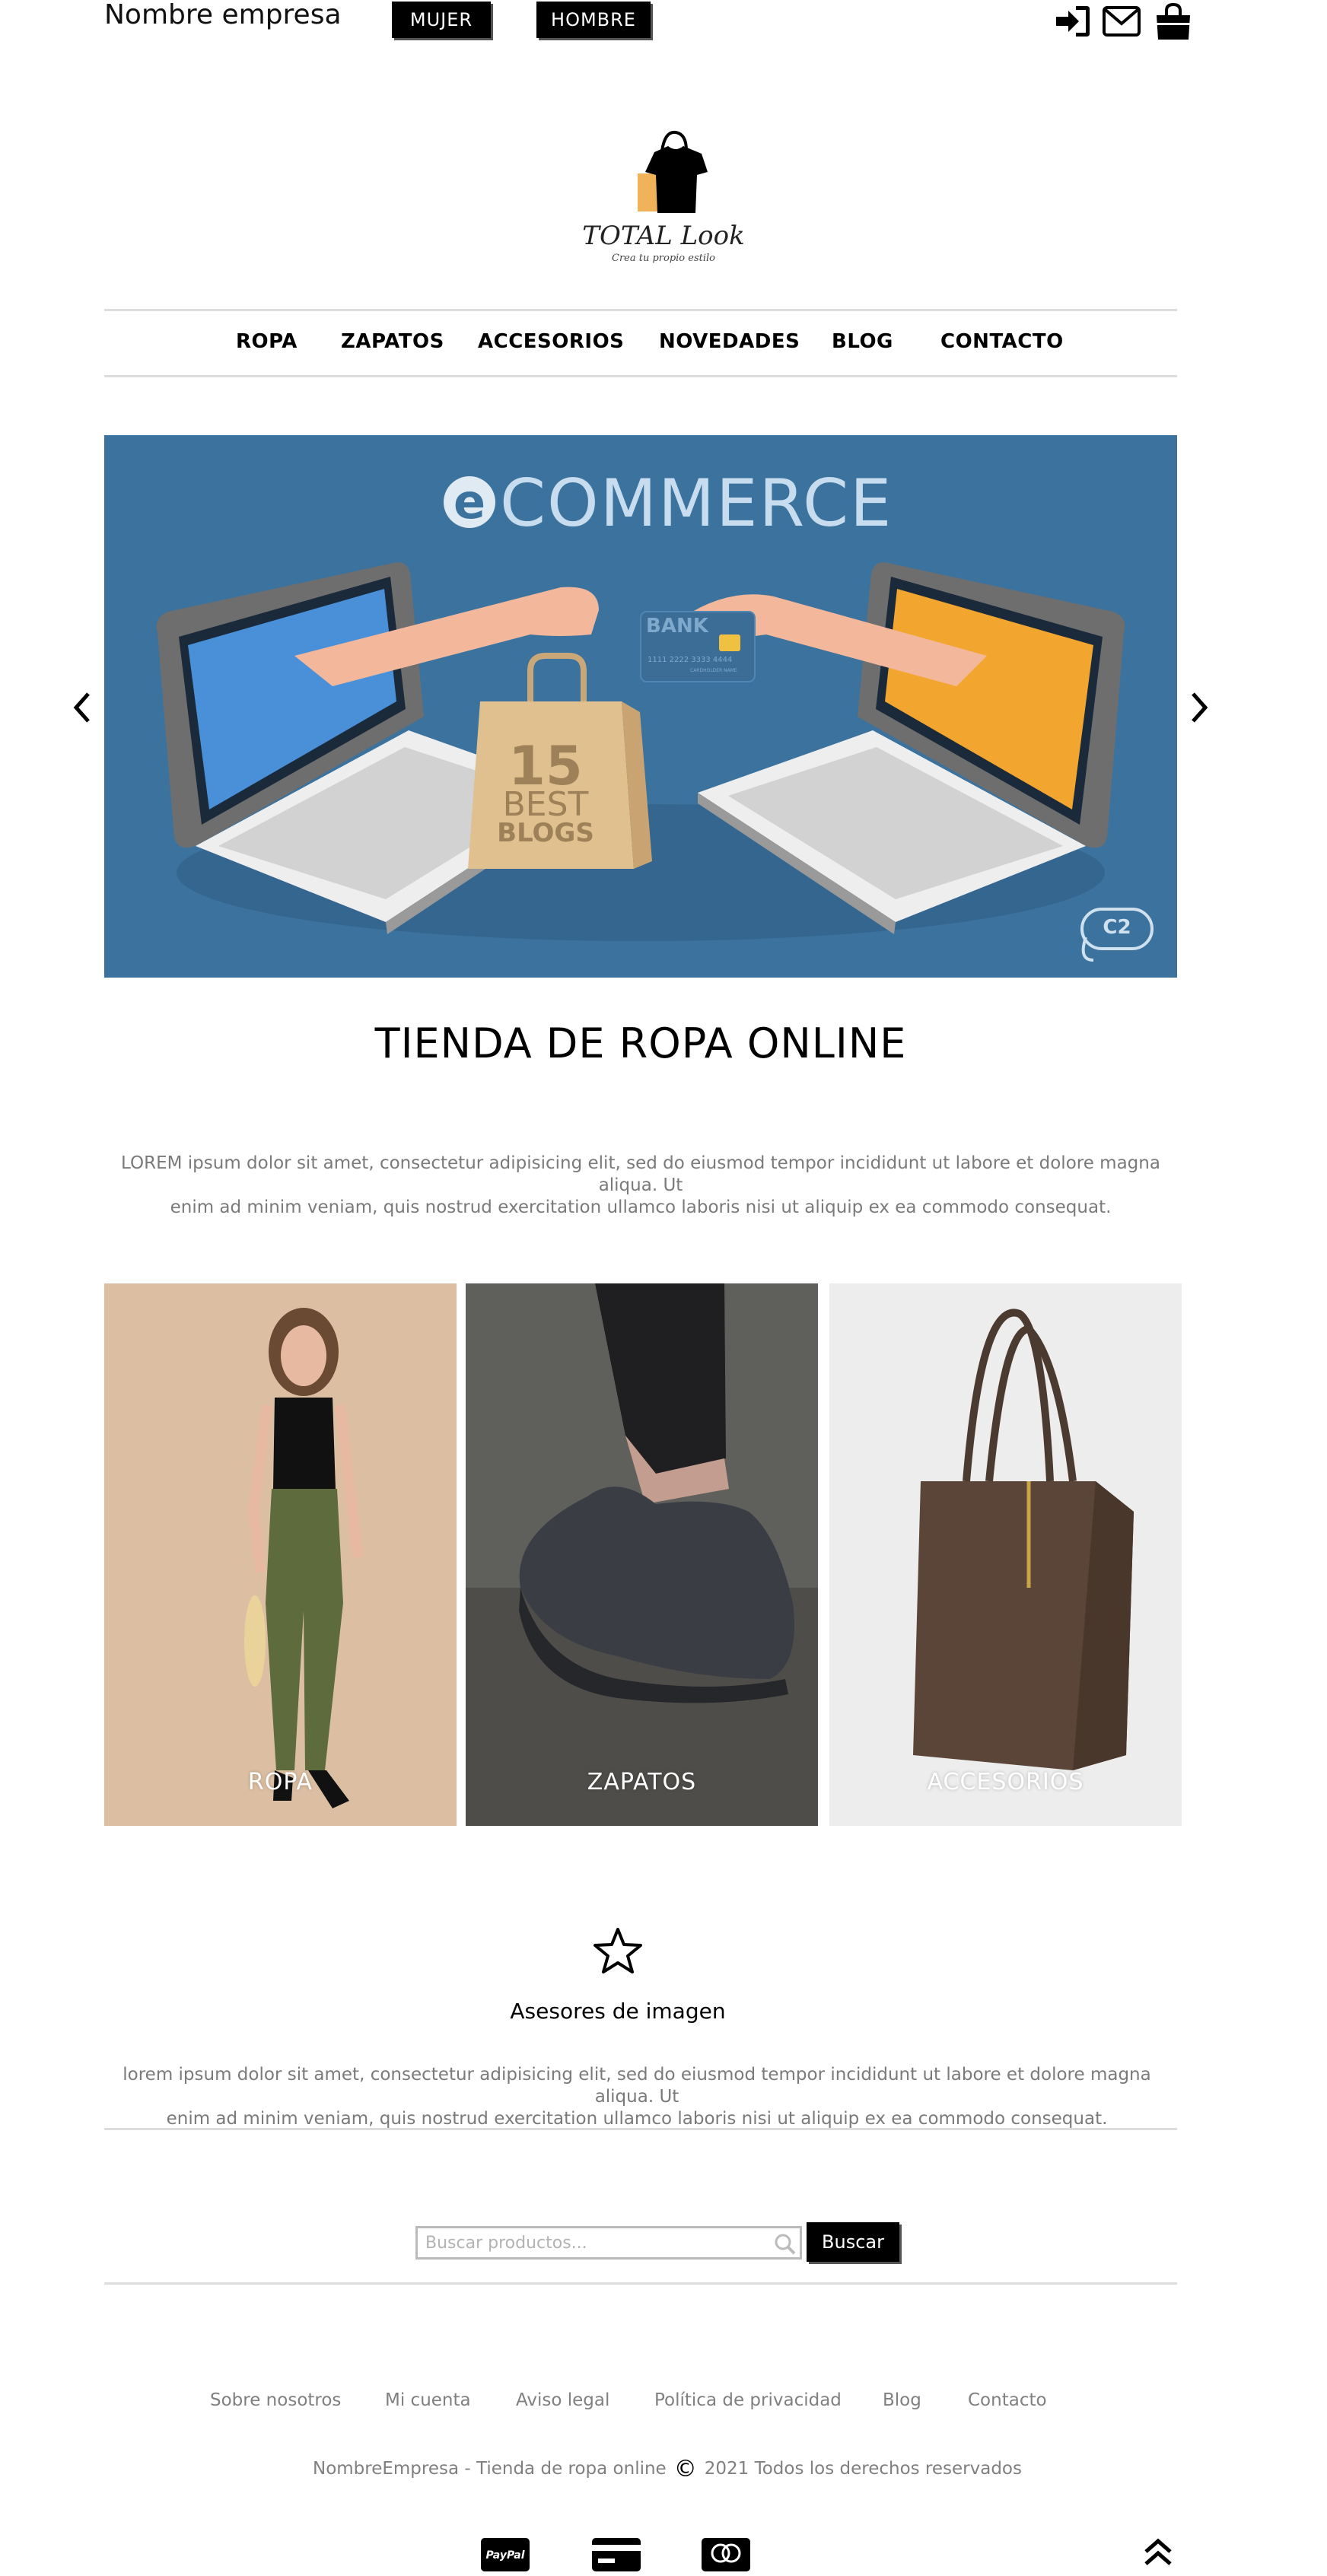  Describe the element at coordinates (223, 15) in the screenshot. I see `brand-name: Nombre empresa` at that location.